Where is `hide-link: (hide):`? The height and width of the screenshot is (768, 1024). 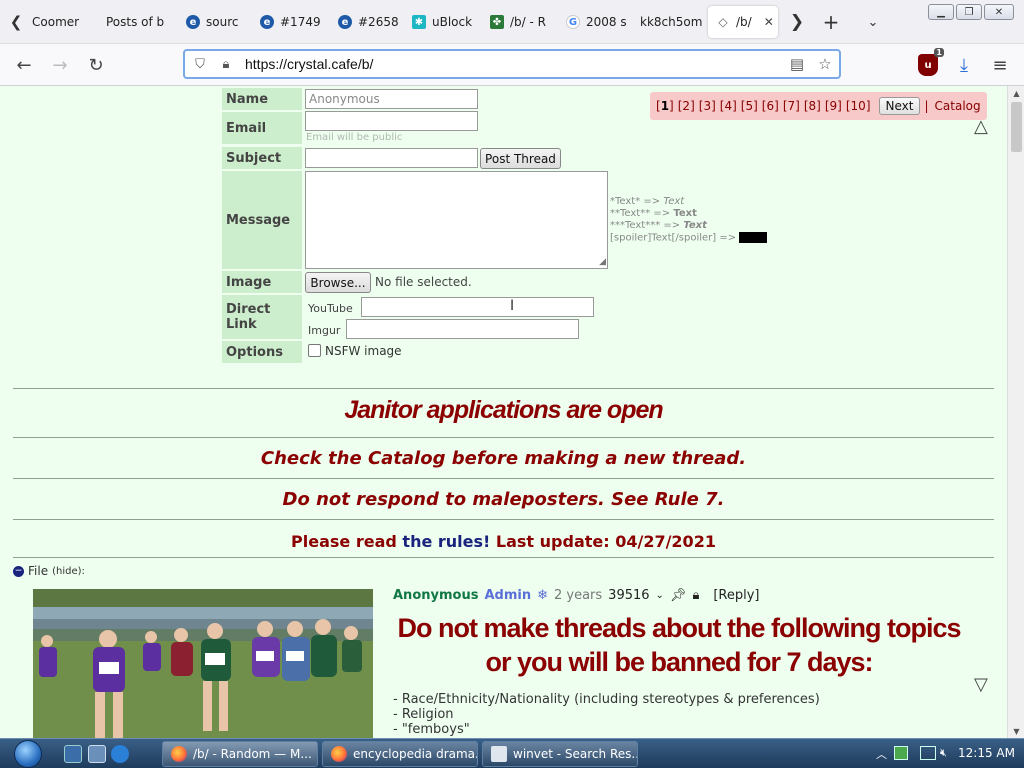
hide-link: (hide): is located at coordinates (68, 571).